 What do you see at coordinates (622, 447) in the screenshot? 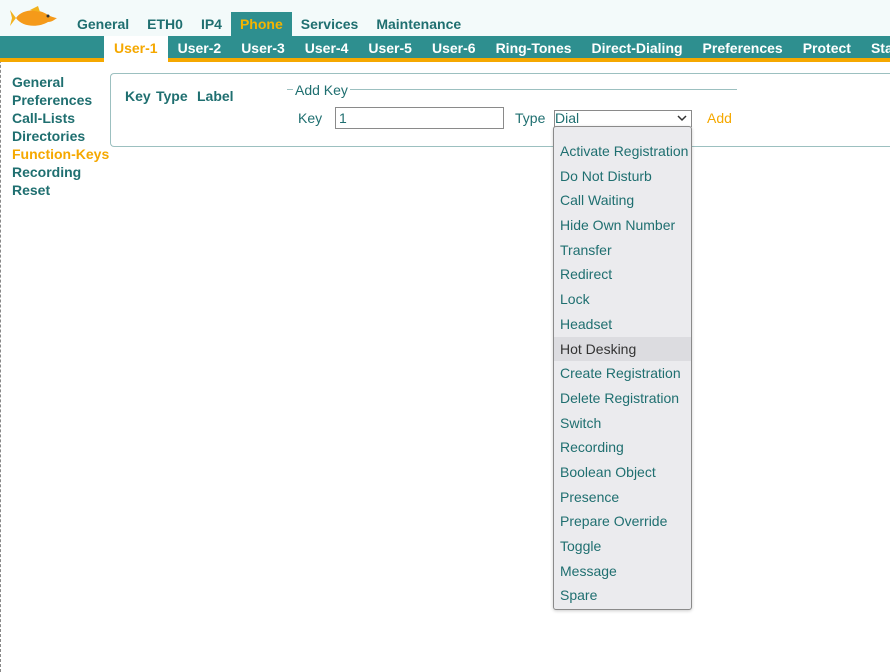
I see `dropdown-option-recording: Recording` at bounding box center [622, 447].